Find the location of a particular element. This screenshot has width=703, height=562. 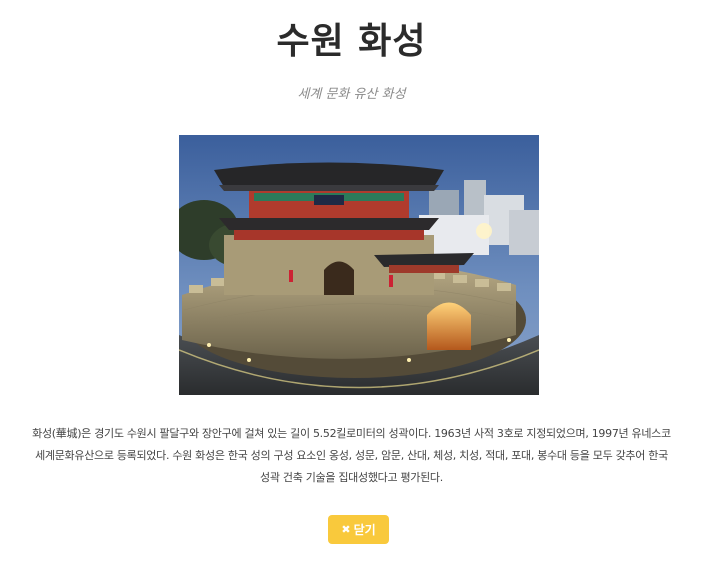

close-button-label: 닫기 is located at coordinates (364, 530).